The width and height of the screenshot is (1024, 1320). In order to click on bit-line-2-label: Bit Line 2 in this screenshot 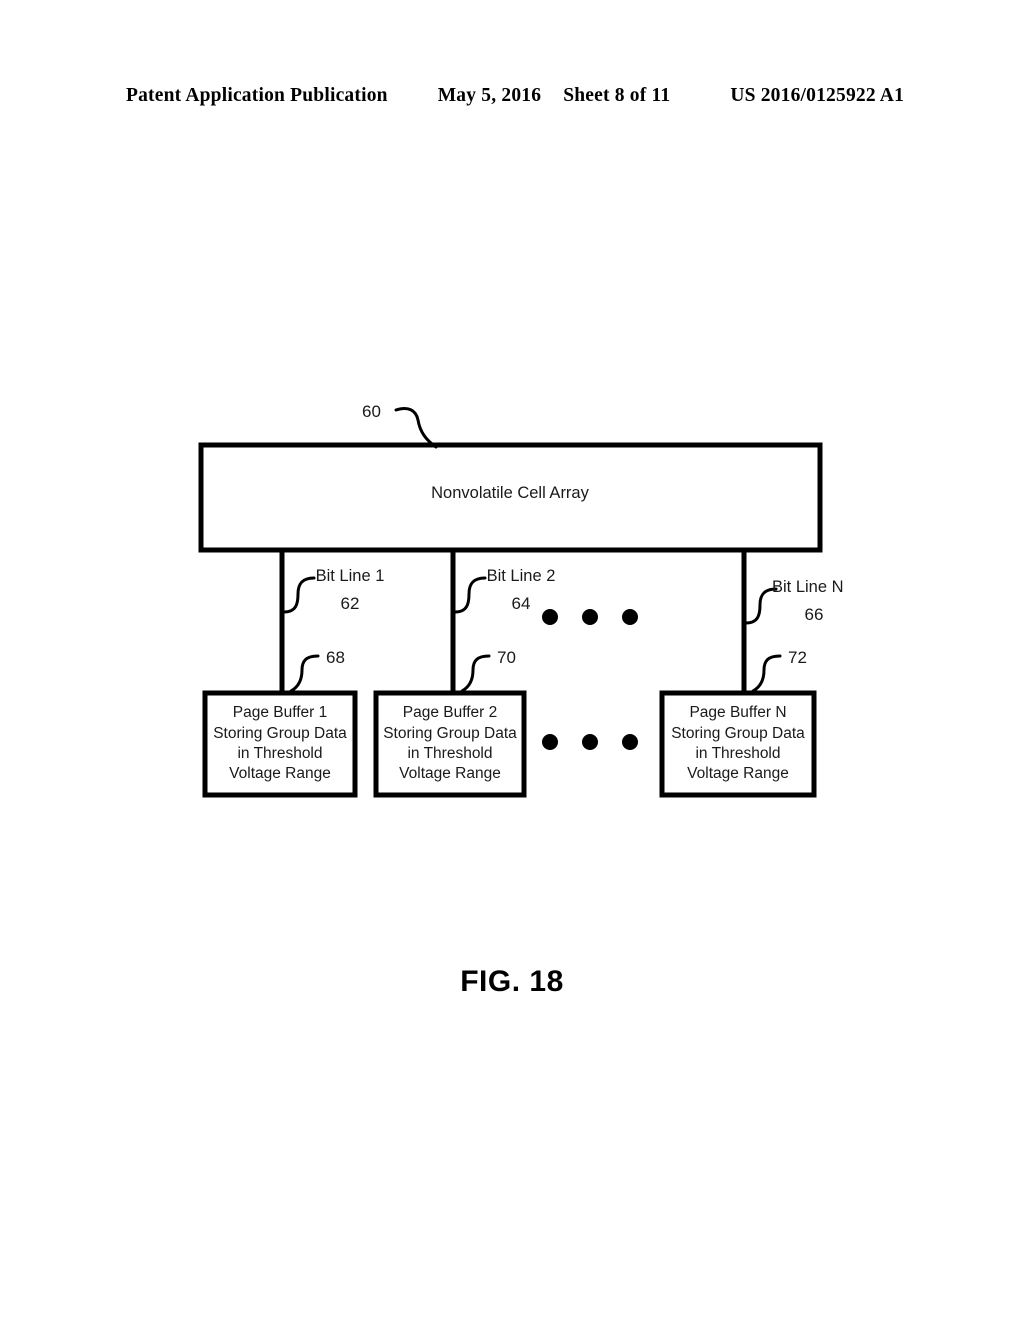, I will do `click(521, 576)`.